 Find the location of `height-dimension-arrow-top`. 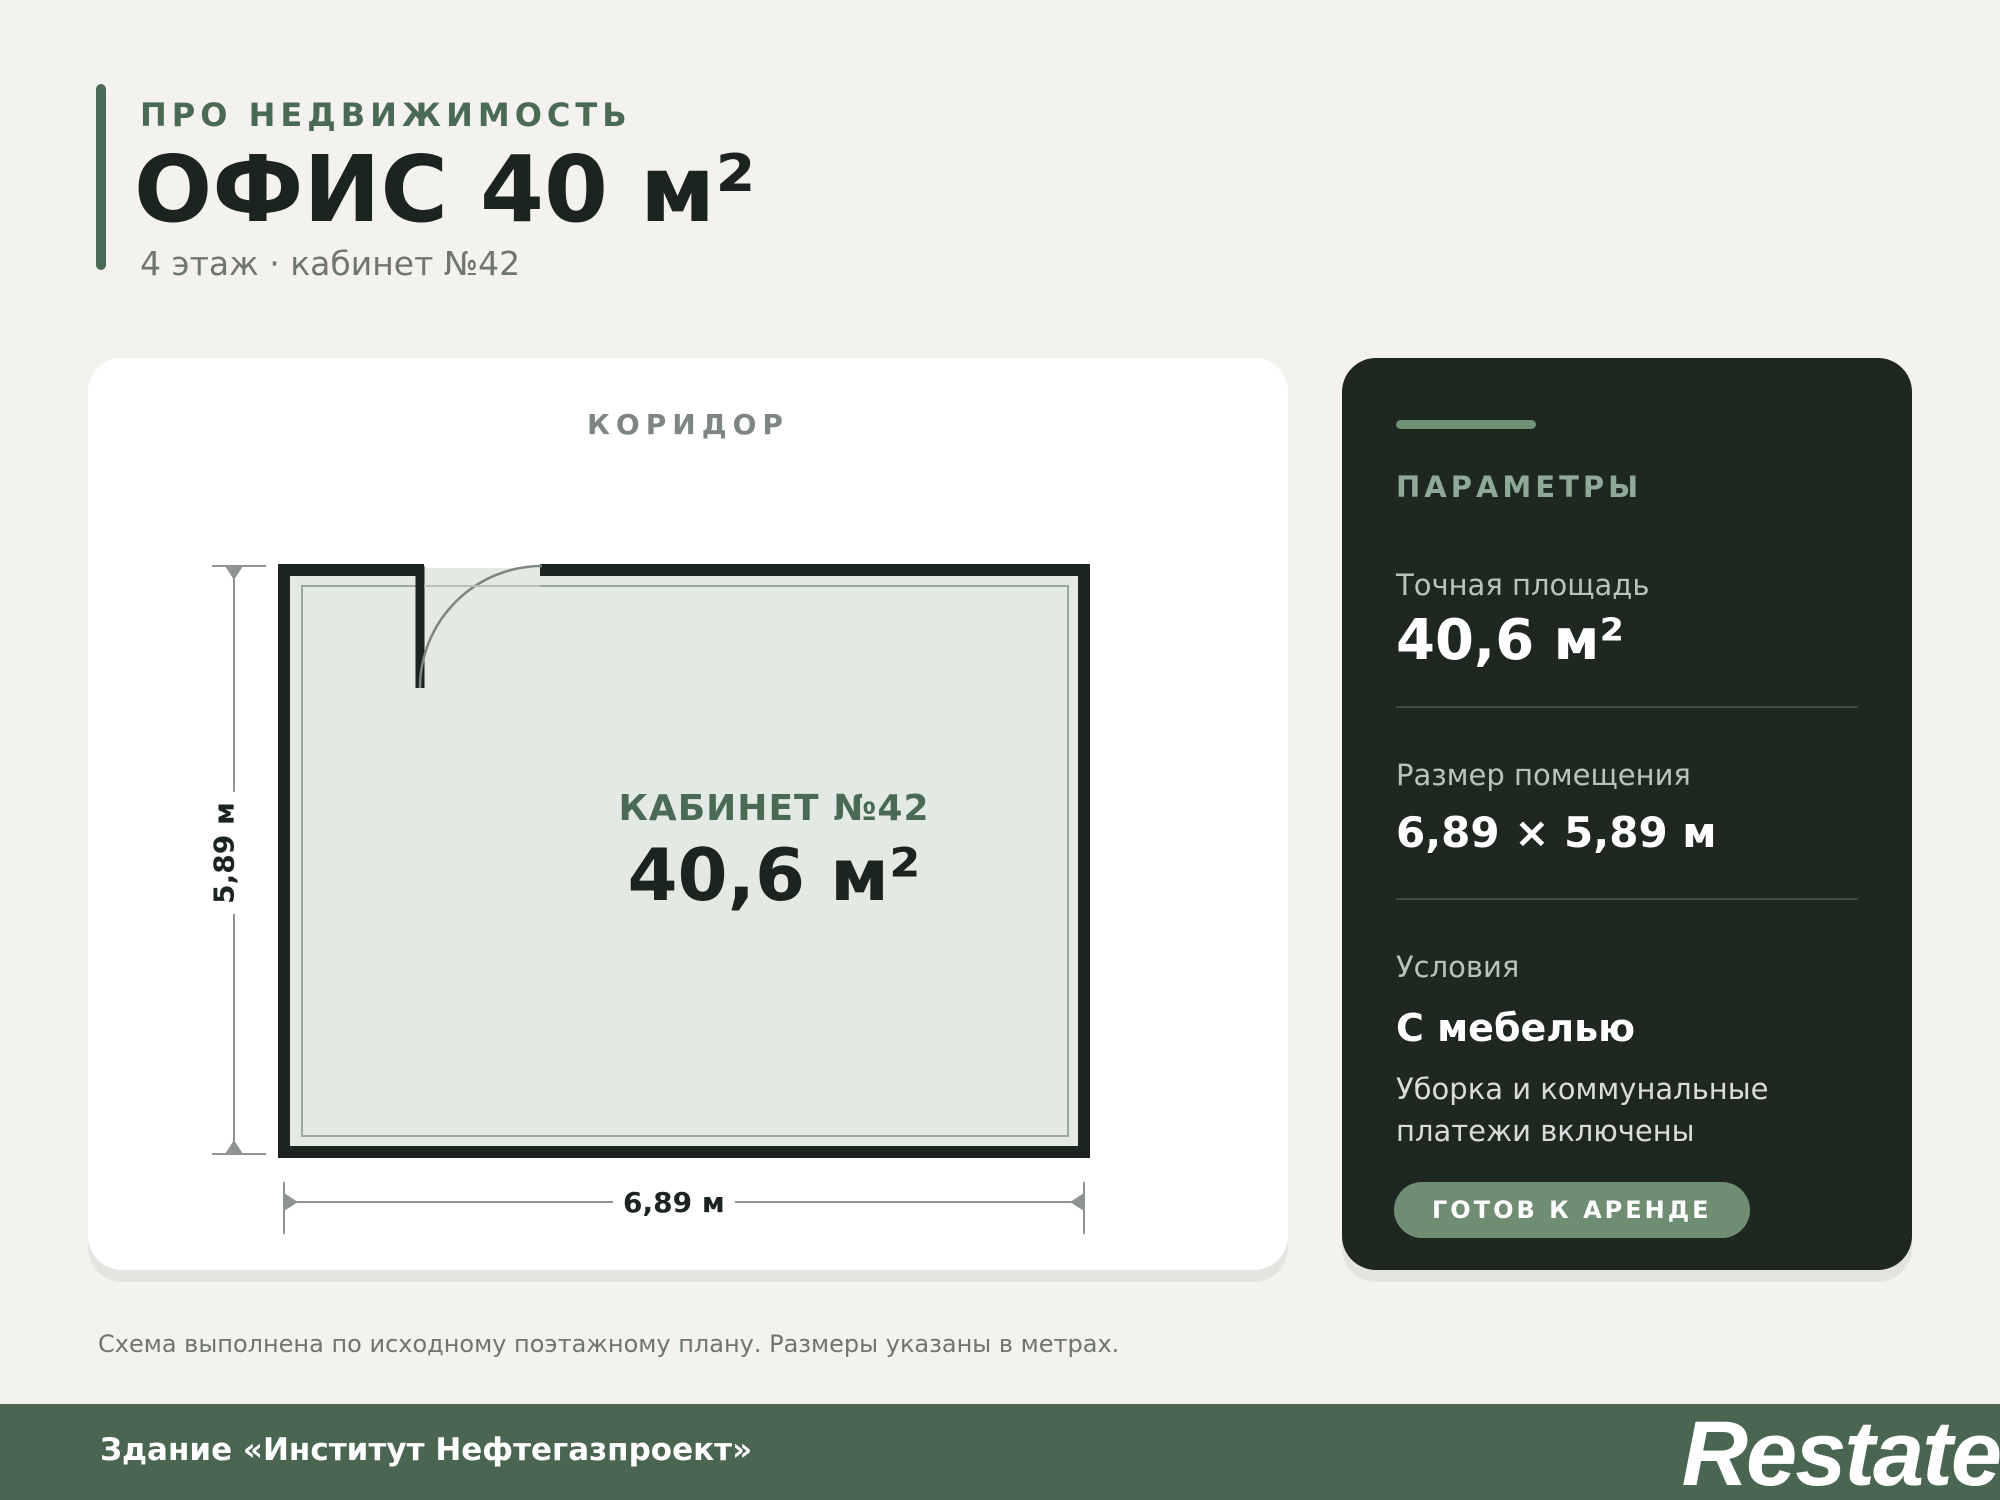

height-dimension-arrow-top is located at coordinates (234, 573).